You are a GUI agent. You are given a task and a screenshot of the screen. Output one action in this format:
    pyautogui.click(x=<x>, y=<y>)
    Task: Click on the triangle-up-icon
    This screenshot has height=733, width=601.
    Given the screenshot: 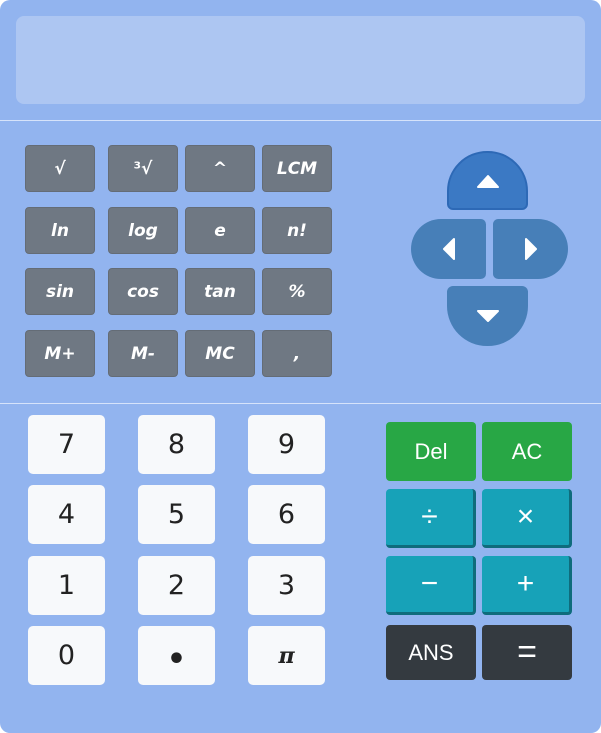 What is the action you would take?
    pyautogui.click(x=487, y=181)
    